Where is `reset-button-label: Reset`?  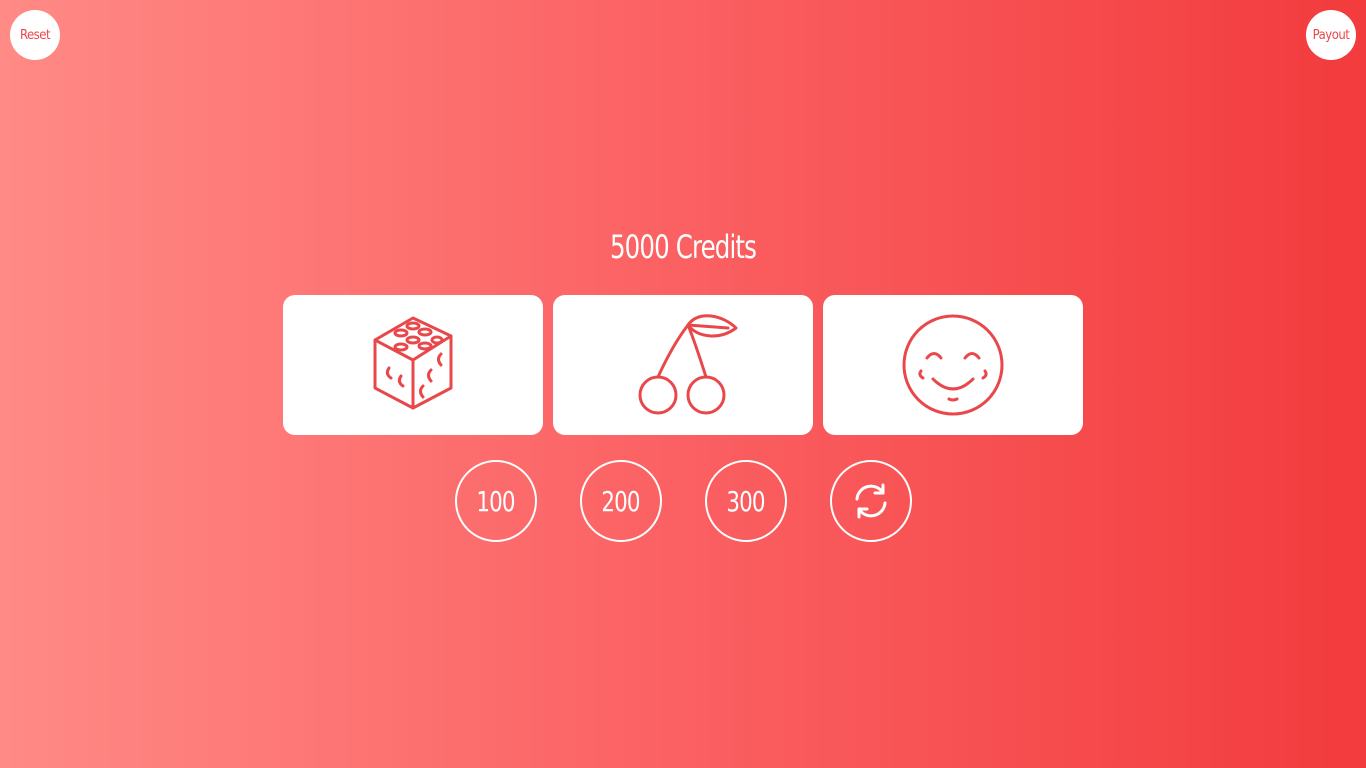
reset-button-label: Reset is located at coordinates (35, 35).